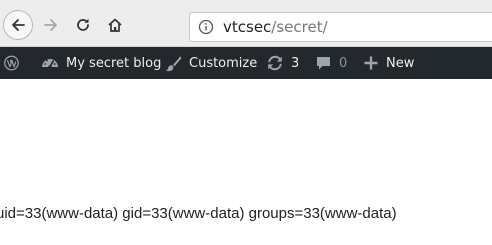 Image resolution: width=492 pixels, height=245 pixels. I want to click on reload-button, so click(83, 25).